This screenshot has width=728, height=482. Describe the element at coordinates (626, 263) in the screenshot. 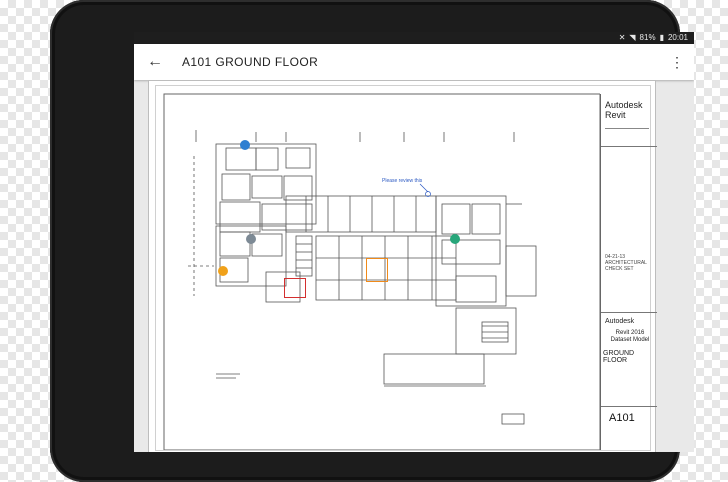

I see `titleblock-description: 04-21-13 ARCHITECTURAL CHECK SET` at that location.